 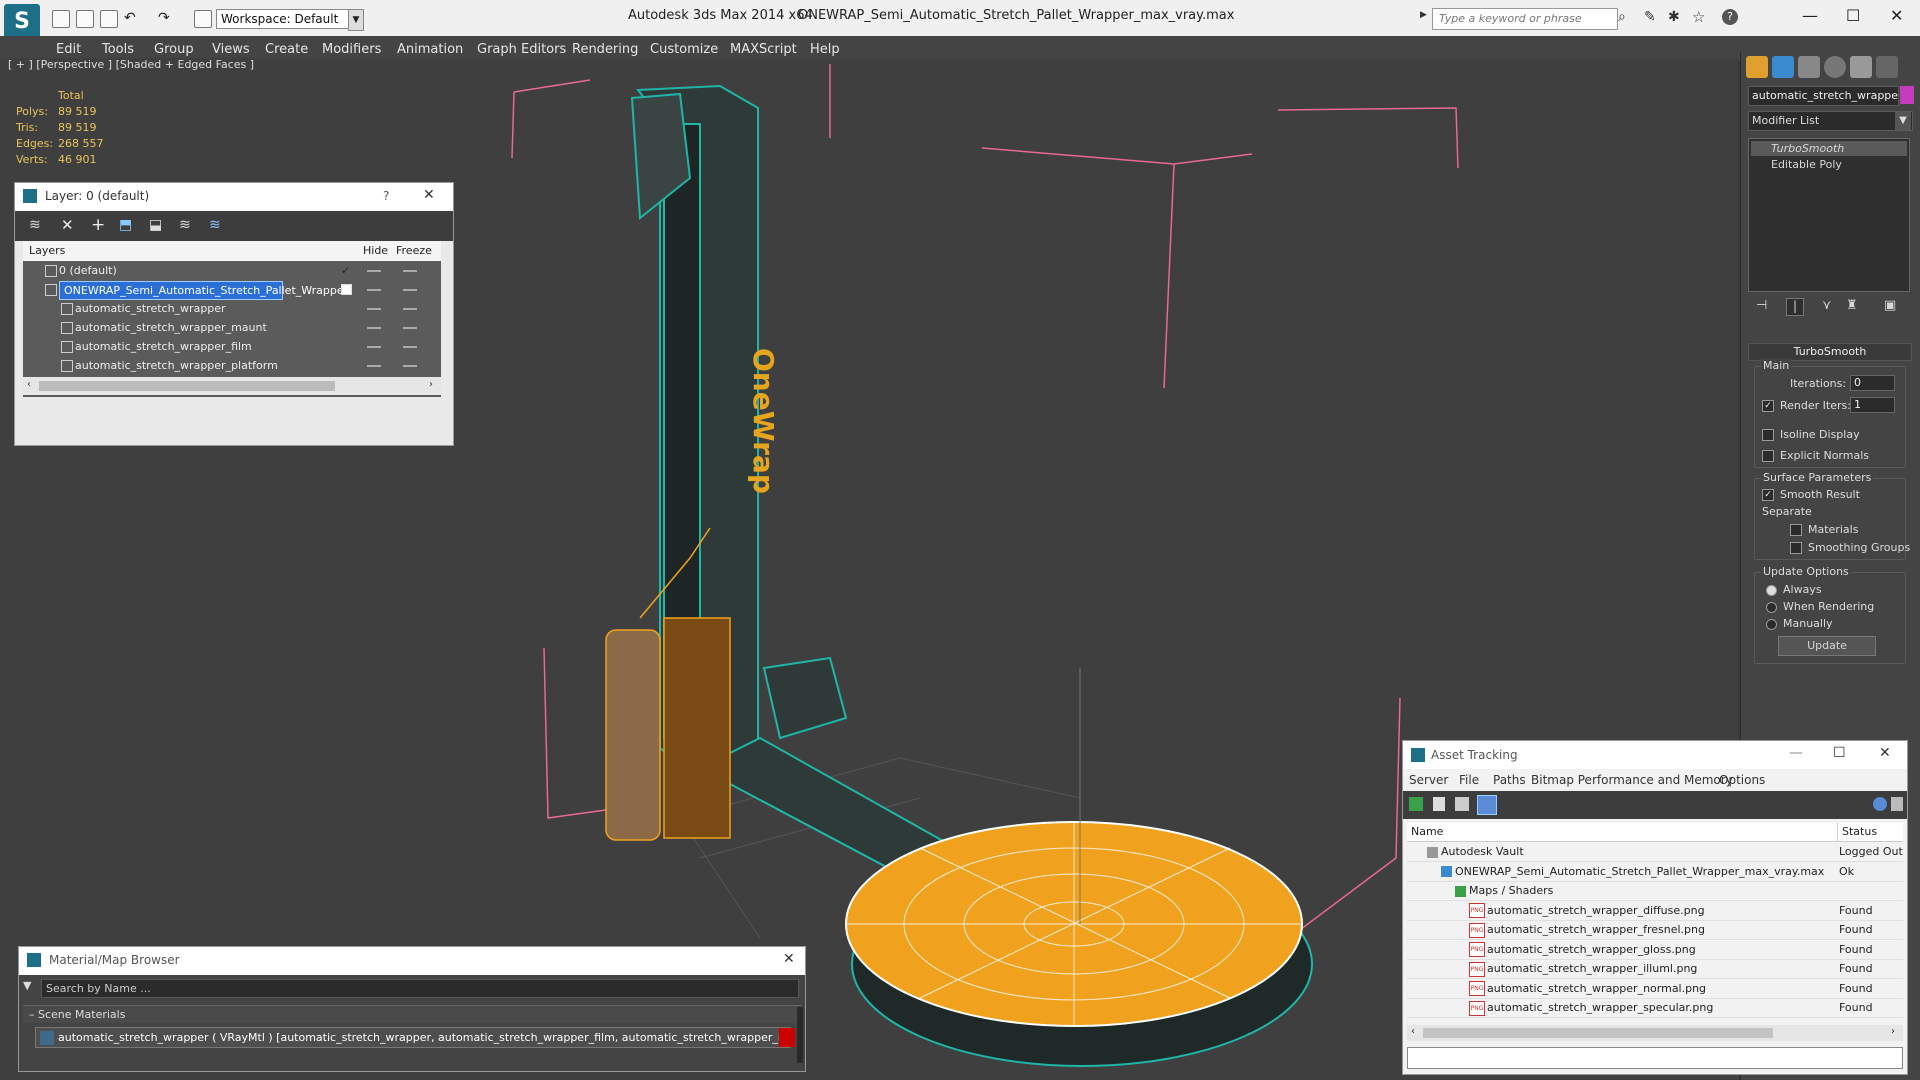 I want to click on layer-row: automatic_stretch_wrapper_film, so click(x=232, y=346).